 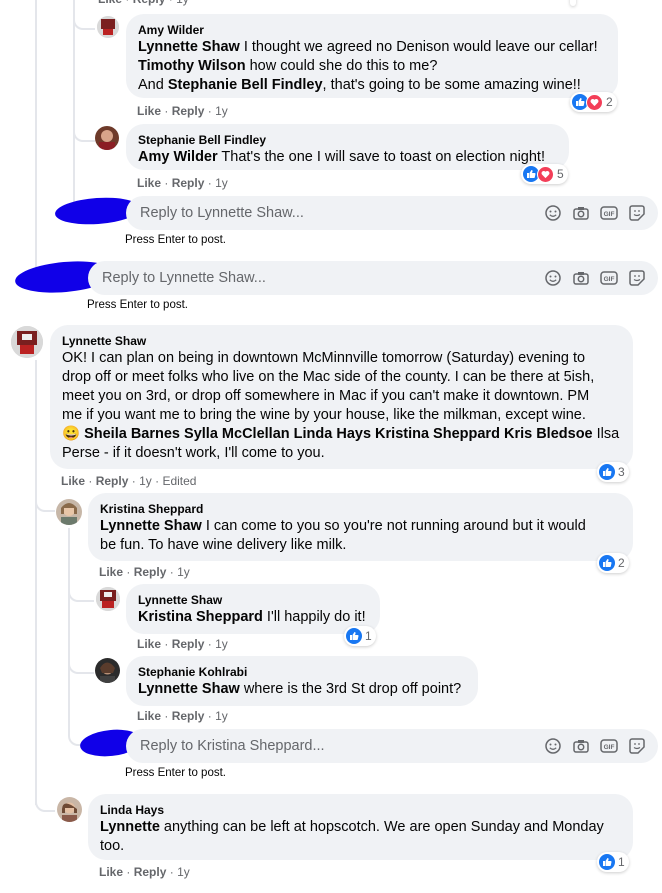 I want to click on comment-actions: Like · Reply · 1y · Edited, so click(x=129, y=481).